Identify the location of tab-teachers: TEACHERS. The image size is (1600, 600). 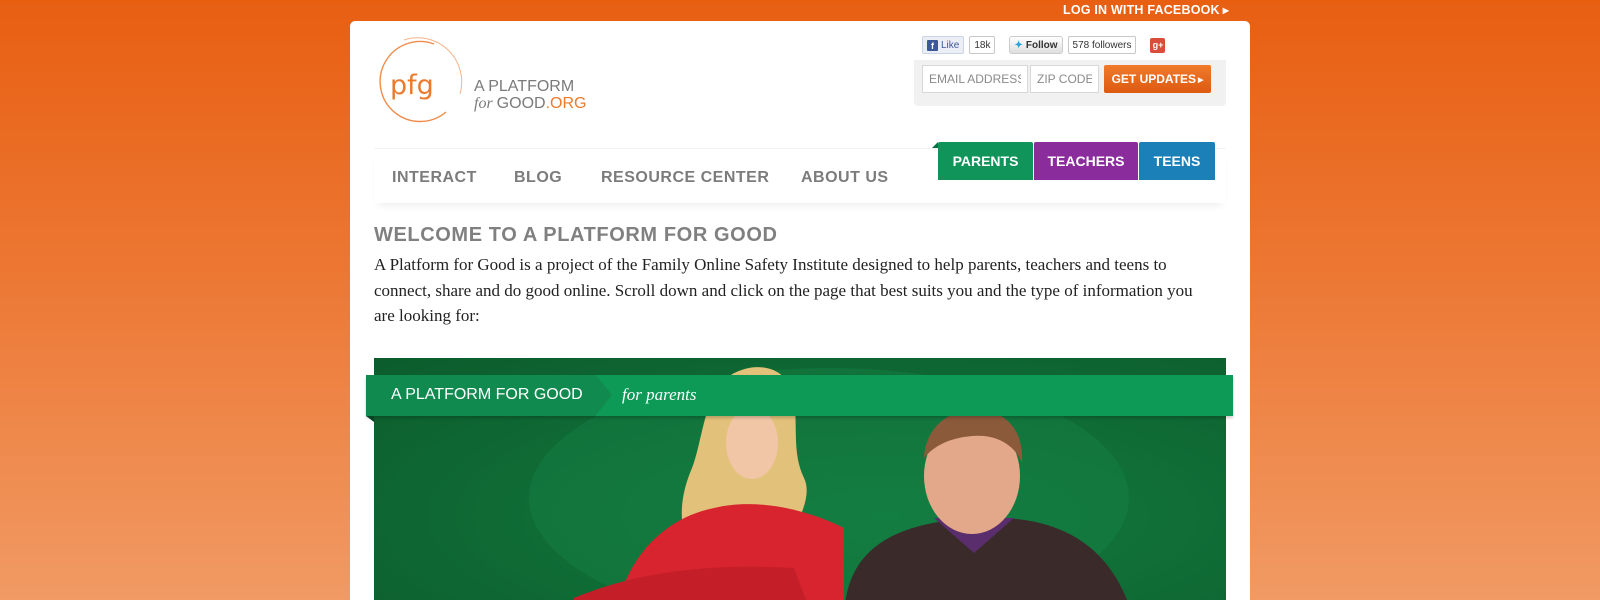
(1086, 161).